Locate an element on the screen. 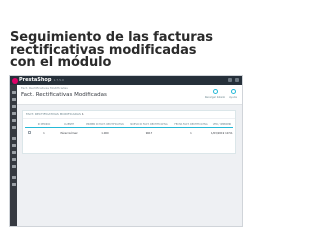 Image resolution: width=320 pixels, height=250 pixels. order-id-cell: 1 is located at coordinates (44, 133).